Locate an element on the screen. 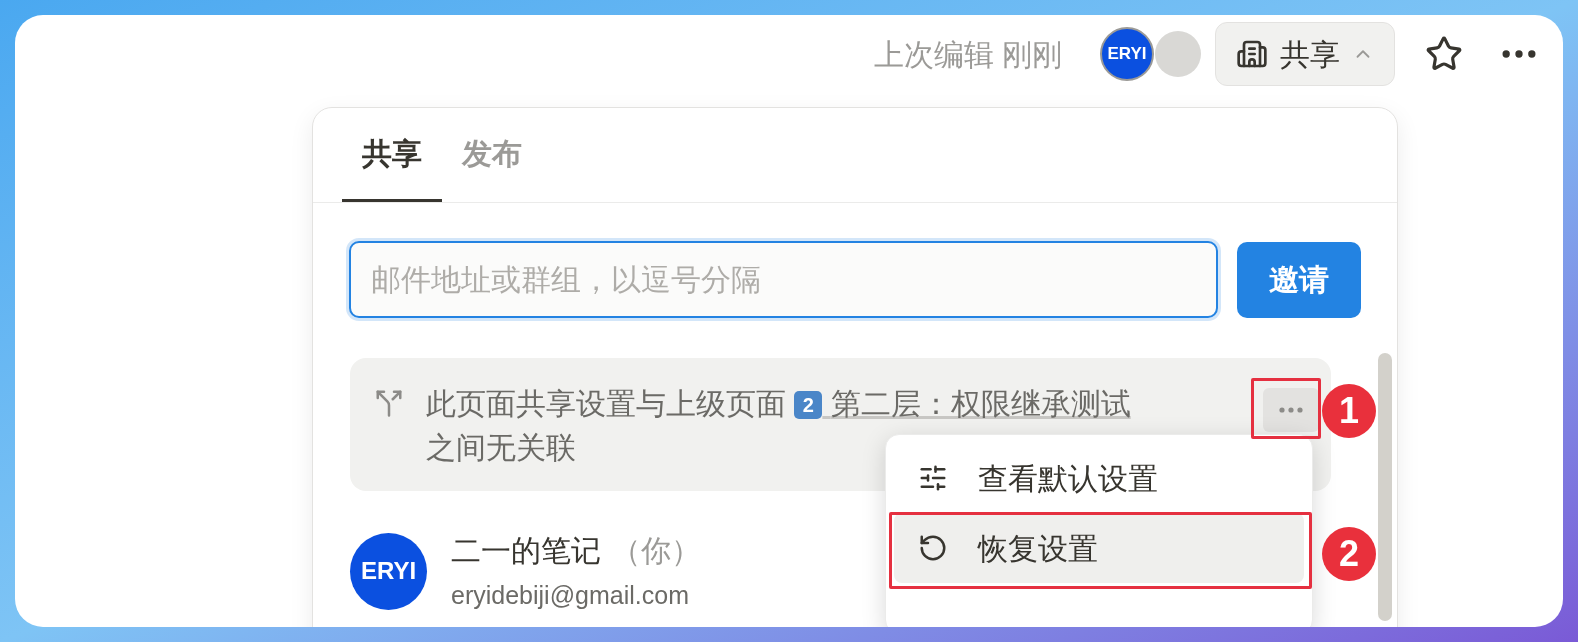 The image size is (1578, 642). menu-item: 恢复设置 is located at coordinates (1099, 548).